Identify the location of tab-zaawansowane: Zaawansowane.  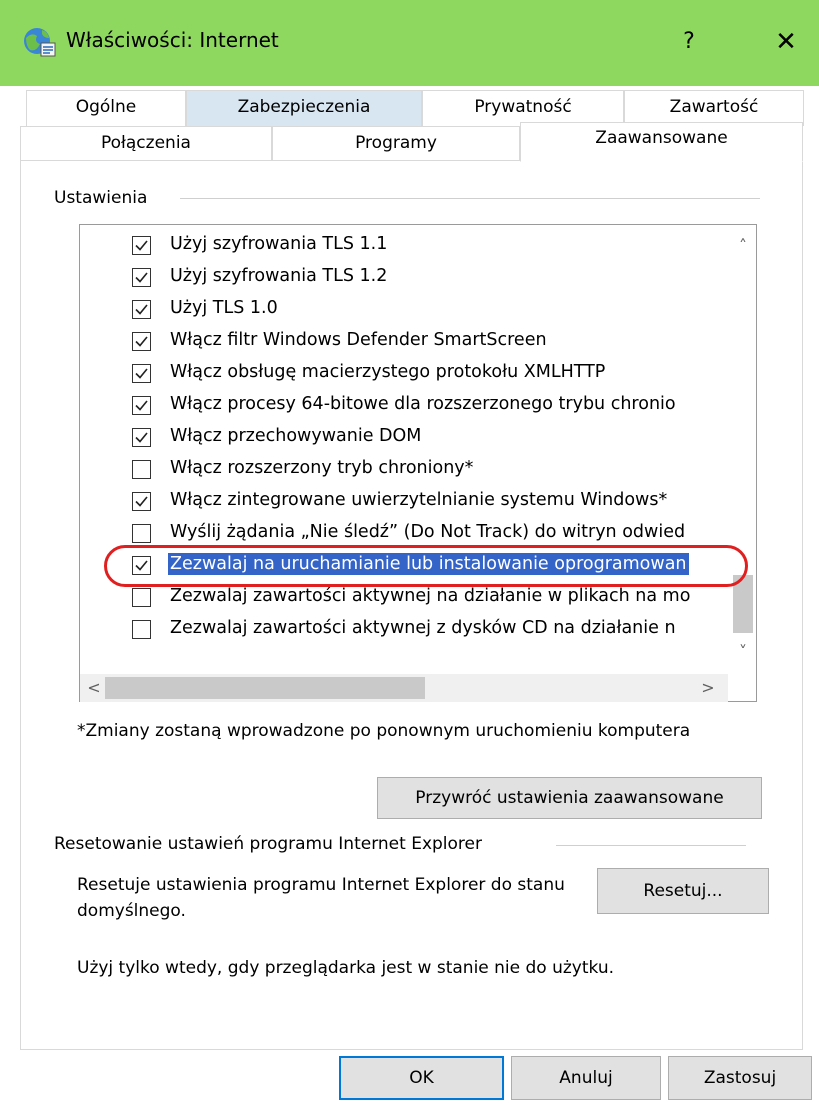
(661, 142).